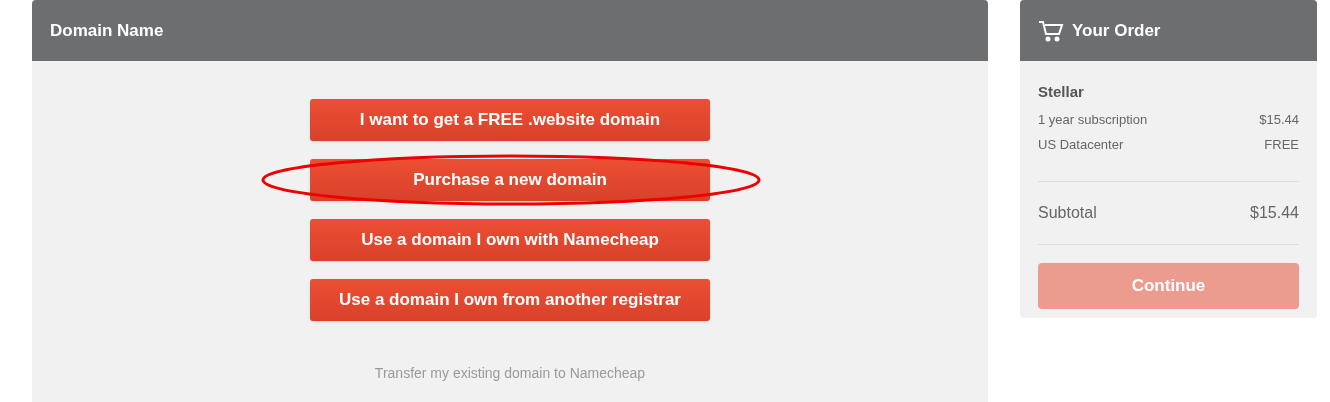 Image resolution: width=1330 pixels, height=402 pixels. What do you see at coordinates (1116, 30) in the screenshot?
I see `panel-title: Your Order` at bounding box center [1116, 30].